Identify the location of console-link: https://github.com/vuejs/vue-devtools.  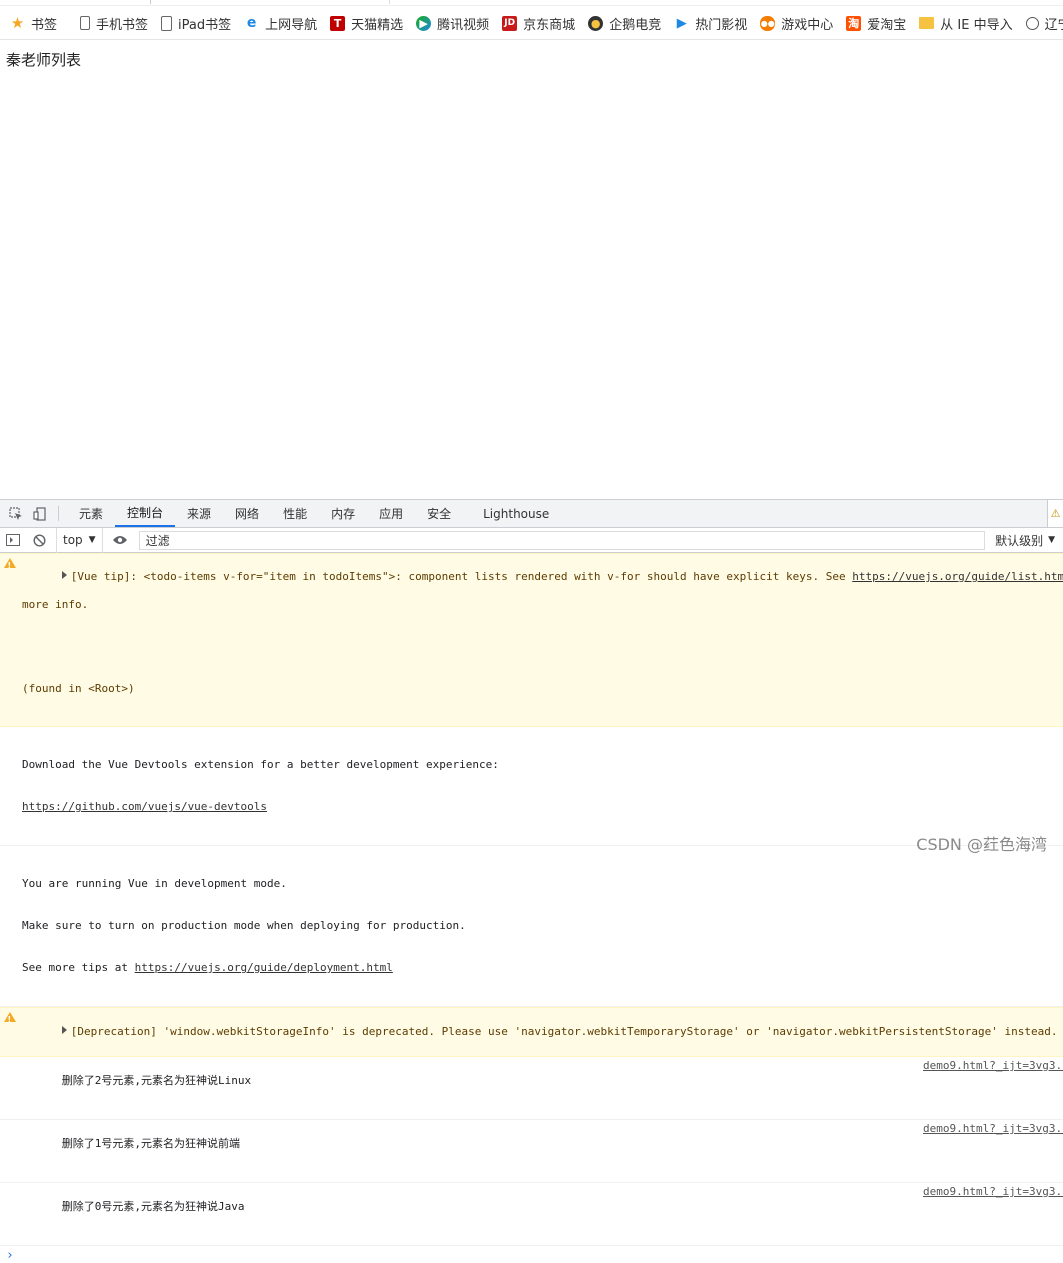
(537, 807).